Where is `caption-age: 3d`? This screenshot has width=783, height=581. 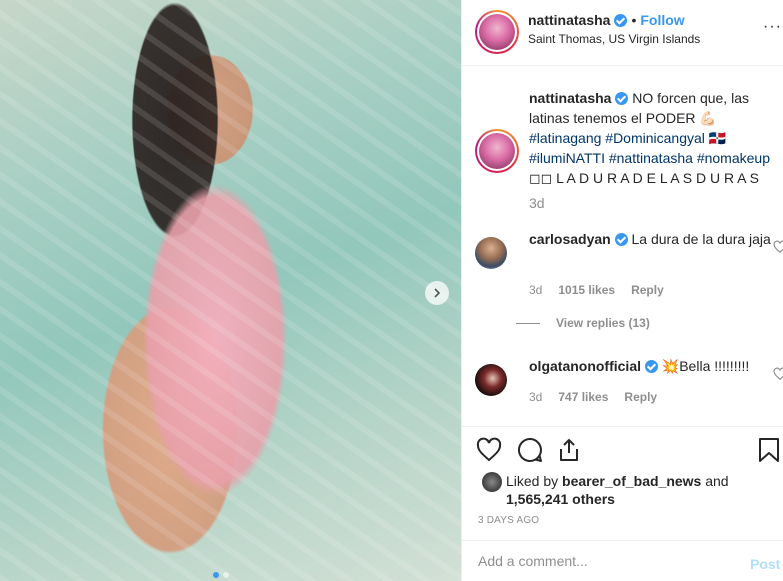
caption-age: 3d is located at coordinates (537, 203).